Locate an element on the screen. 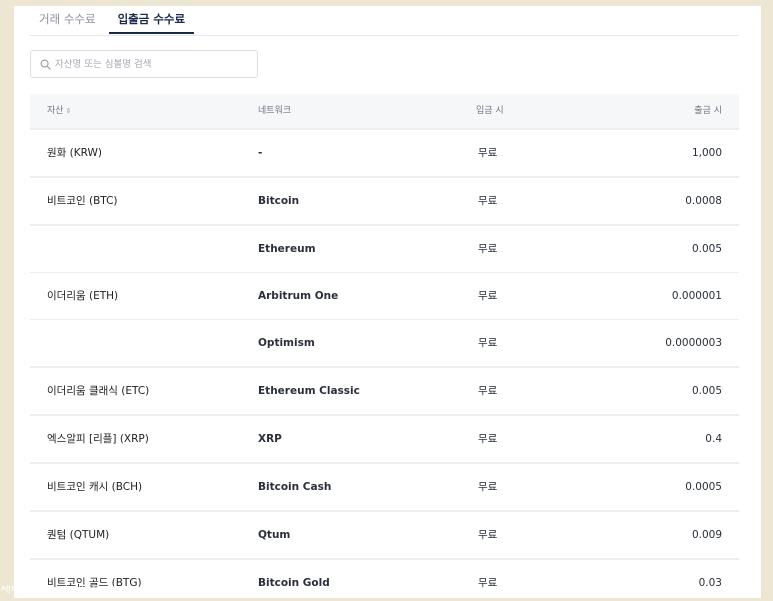 The image size is (773, 601). network-name: XRP is located at coordinates (270, 439).